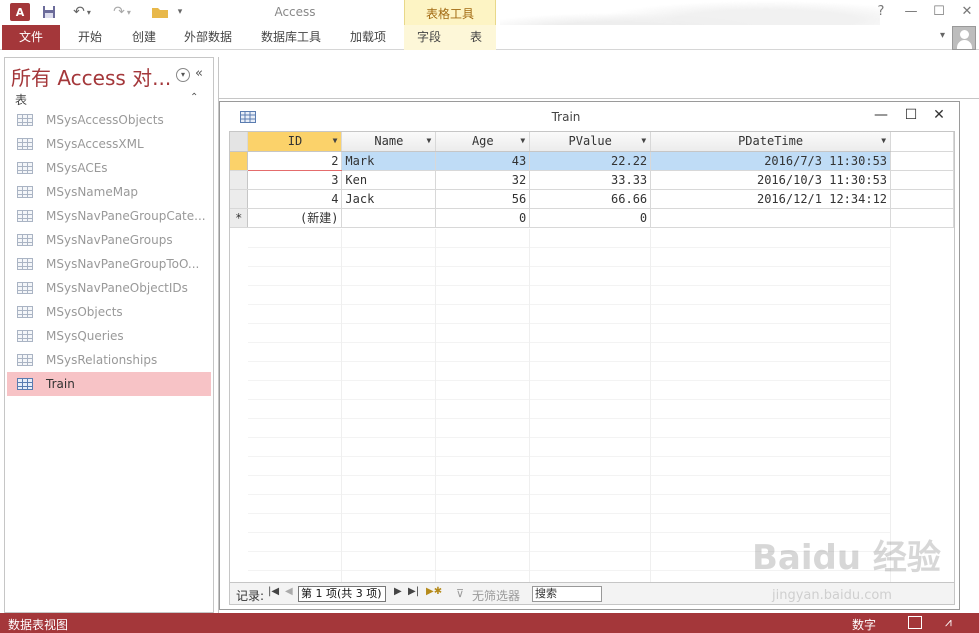  I want to click on no-filter-label: 无筛选器, so click(496, 595).